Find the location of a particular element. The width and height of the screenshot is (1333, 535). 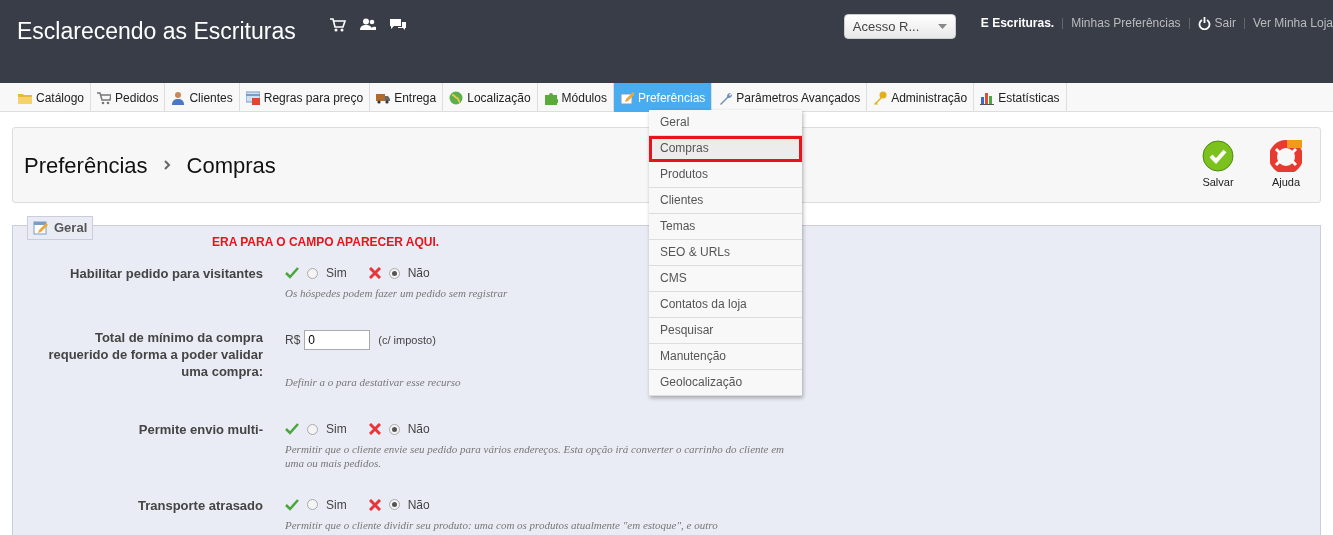

nav-tab: Clientes is located at coordinates (202, 97).